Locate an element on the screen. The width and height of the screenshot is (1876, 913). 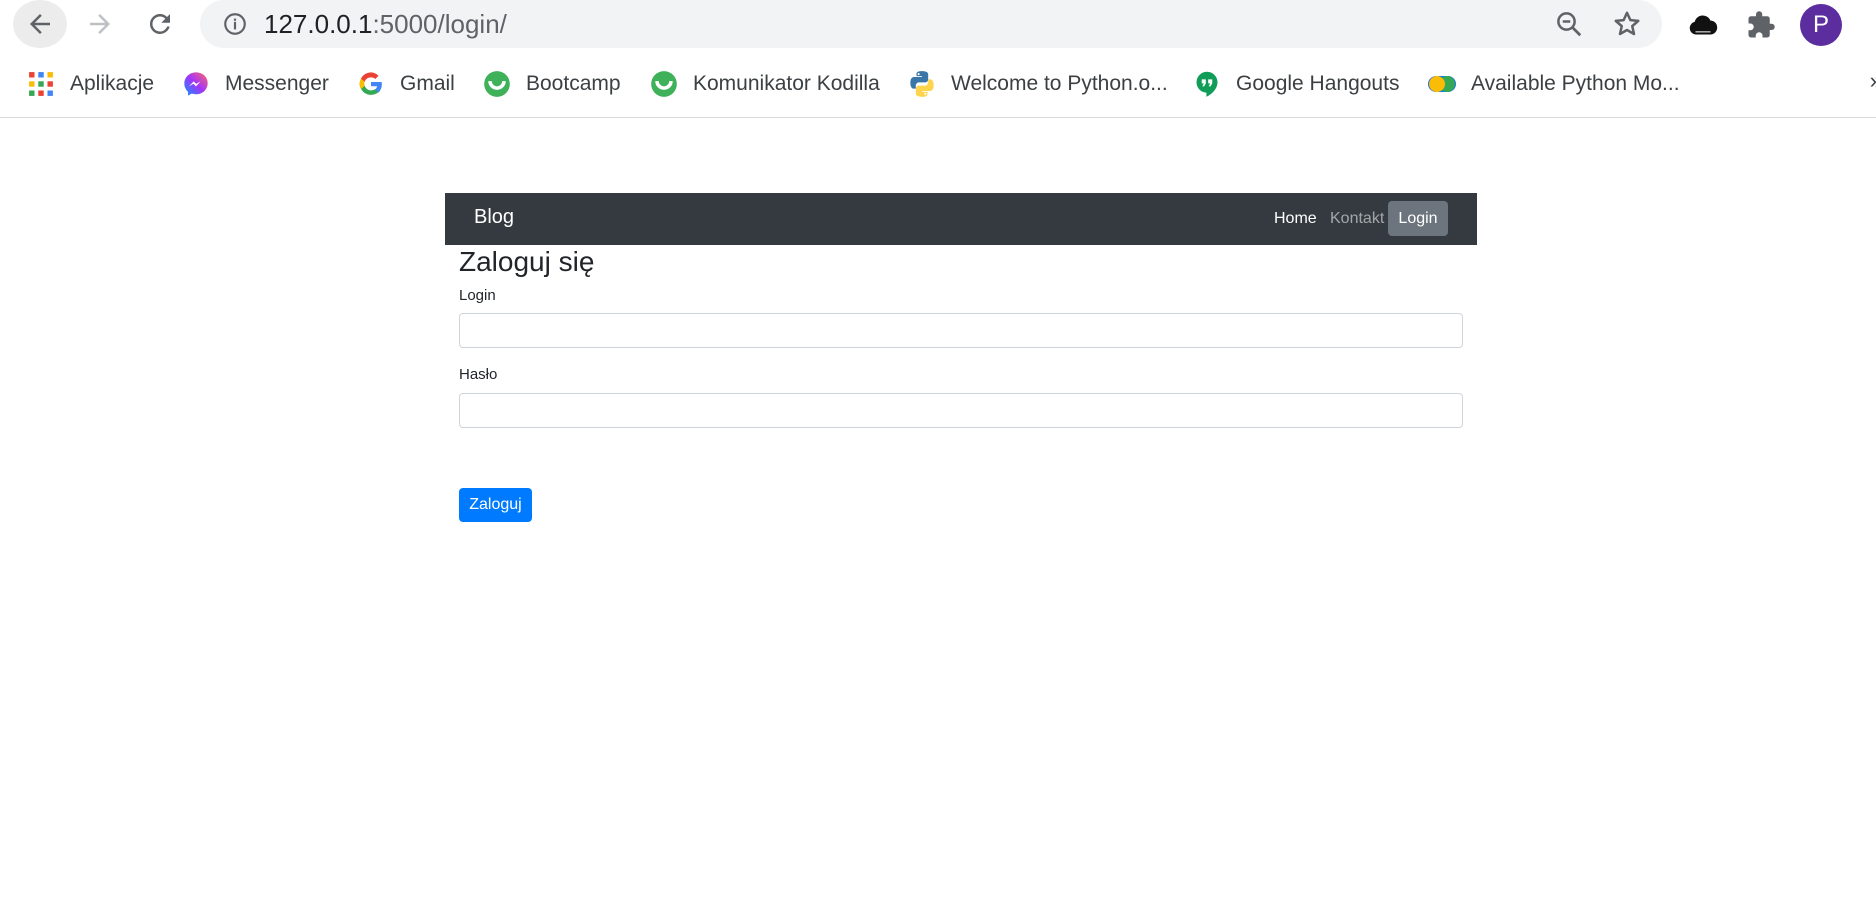
login-submit-button: Zaloguj is located at coordinates (495, 505).